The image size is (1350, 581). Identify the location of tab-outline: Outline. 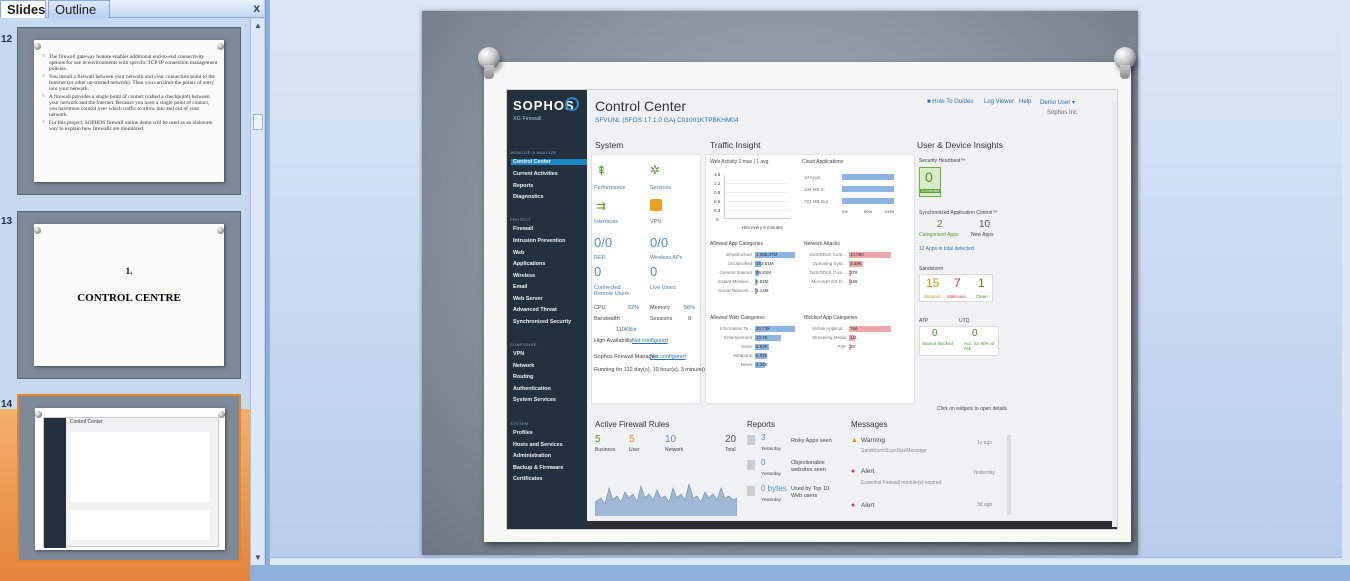
(79, 9).